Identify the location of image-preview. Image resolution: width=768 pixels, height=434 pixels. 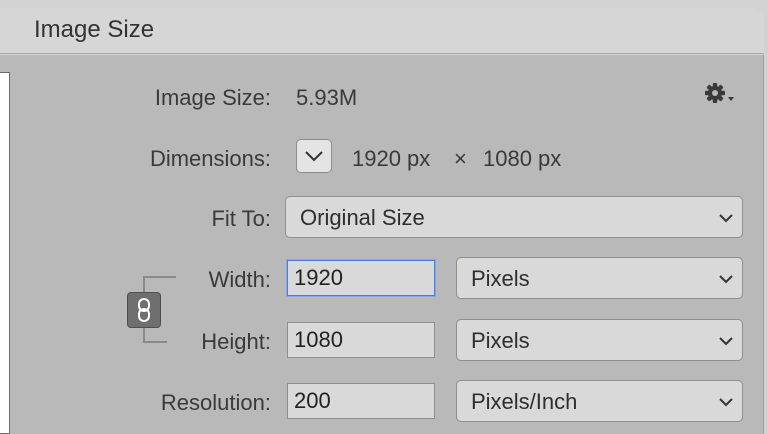
(5, 253).